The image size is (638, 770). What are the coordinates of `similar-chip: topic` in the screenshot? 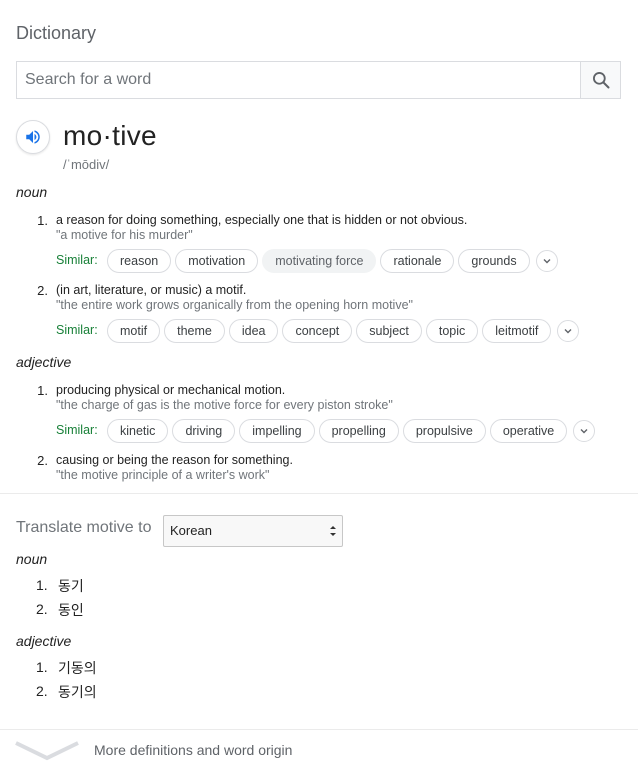 It's located at (452, 331).